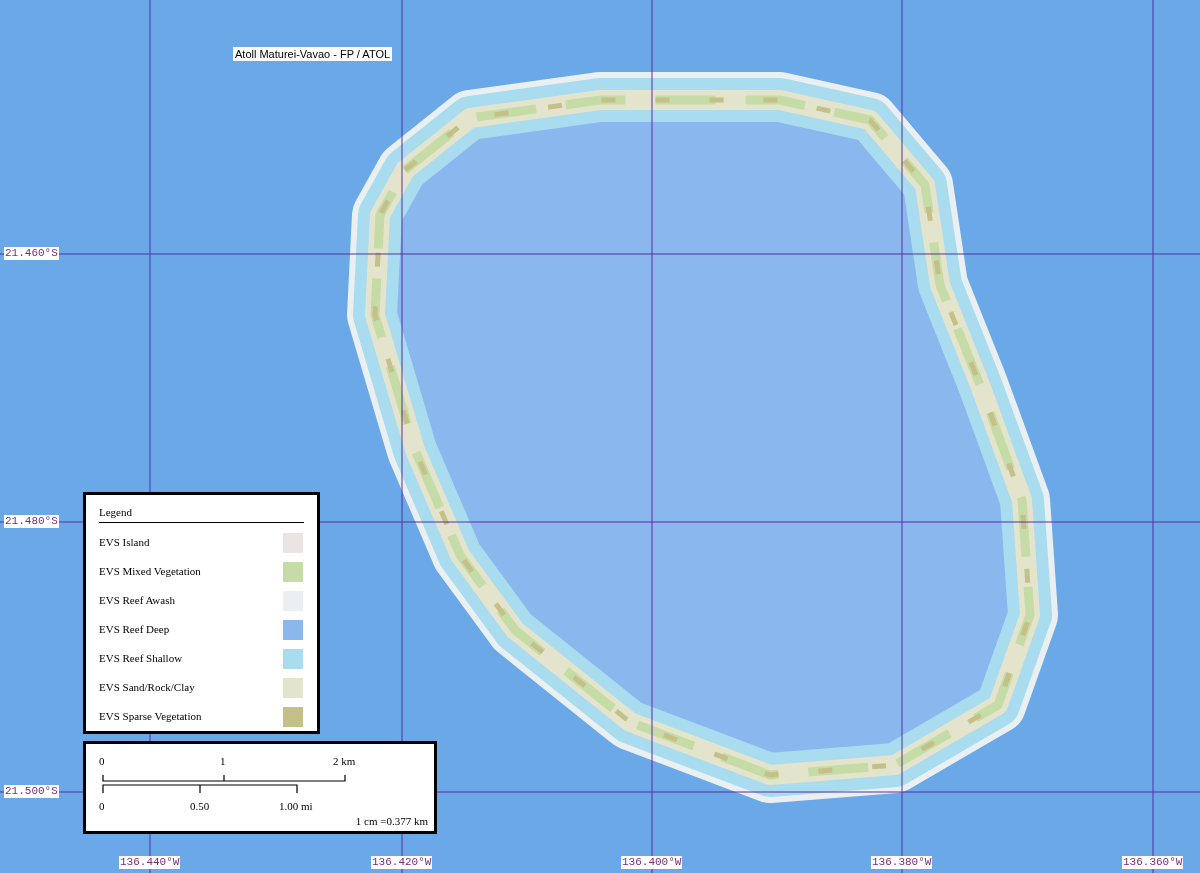 This screenshot has width=1200, height=873. Describe the element at coordinates (223, 761) in the screenshot. I see `scale-km-label: 1` at that location.